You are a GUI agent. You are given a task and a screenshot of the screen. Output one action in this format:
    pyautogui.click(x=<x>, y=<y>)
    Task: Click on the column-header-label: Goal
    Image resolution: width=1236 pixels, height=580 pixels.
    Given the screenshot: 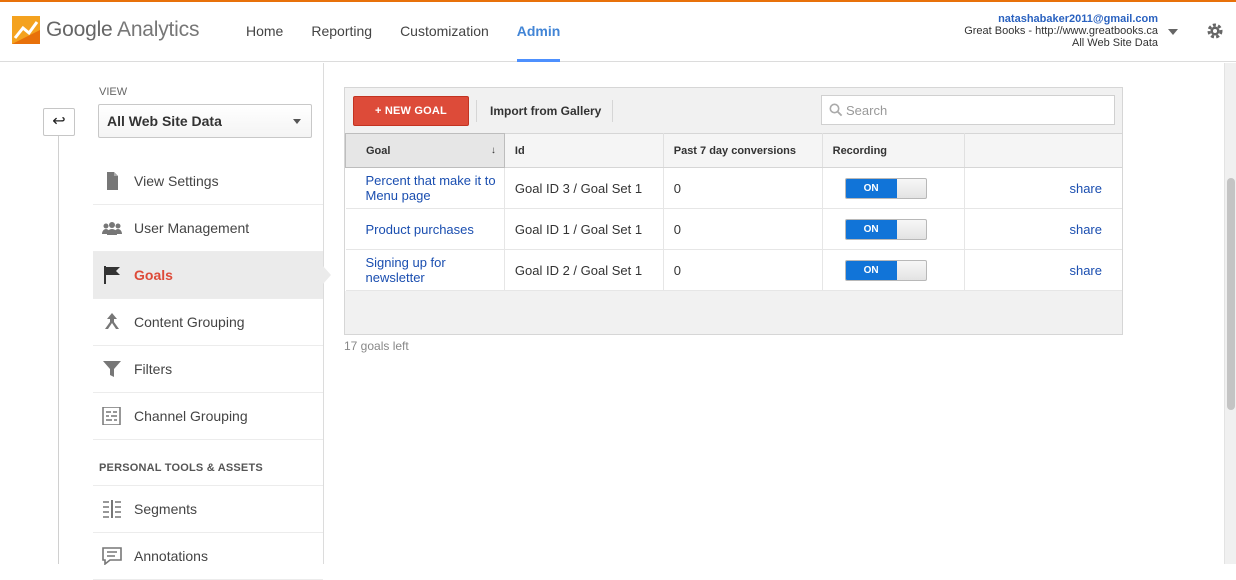 What is the action you would take?
    pyautogui.click(x=378, y=150)
    